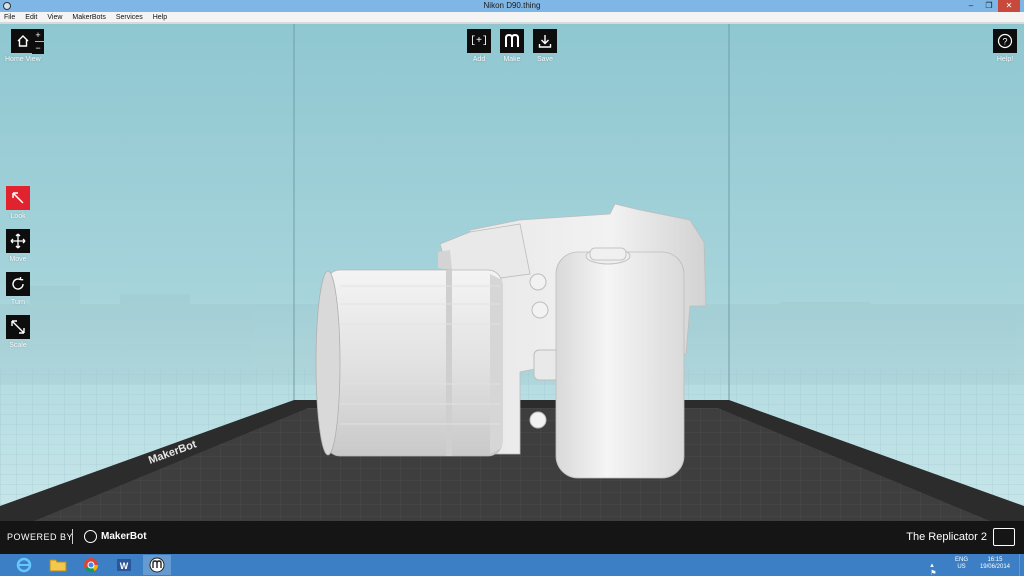 The width and height of the screenshot is (1024, 576). I want to click on title-bar: Nikon D90.thing – ❐ ✕, so click(512, 6).